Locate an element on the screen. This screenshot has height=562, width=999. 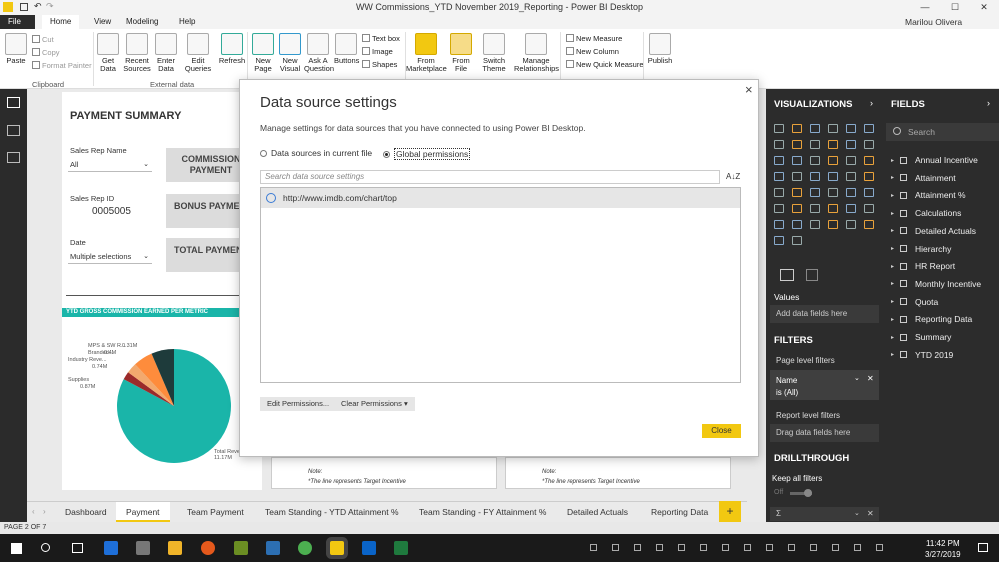
page-tab-5: Team Standing - FY Attainment % is located at coordinates (482, 512).